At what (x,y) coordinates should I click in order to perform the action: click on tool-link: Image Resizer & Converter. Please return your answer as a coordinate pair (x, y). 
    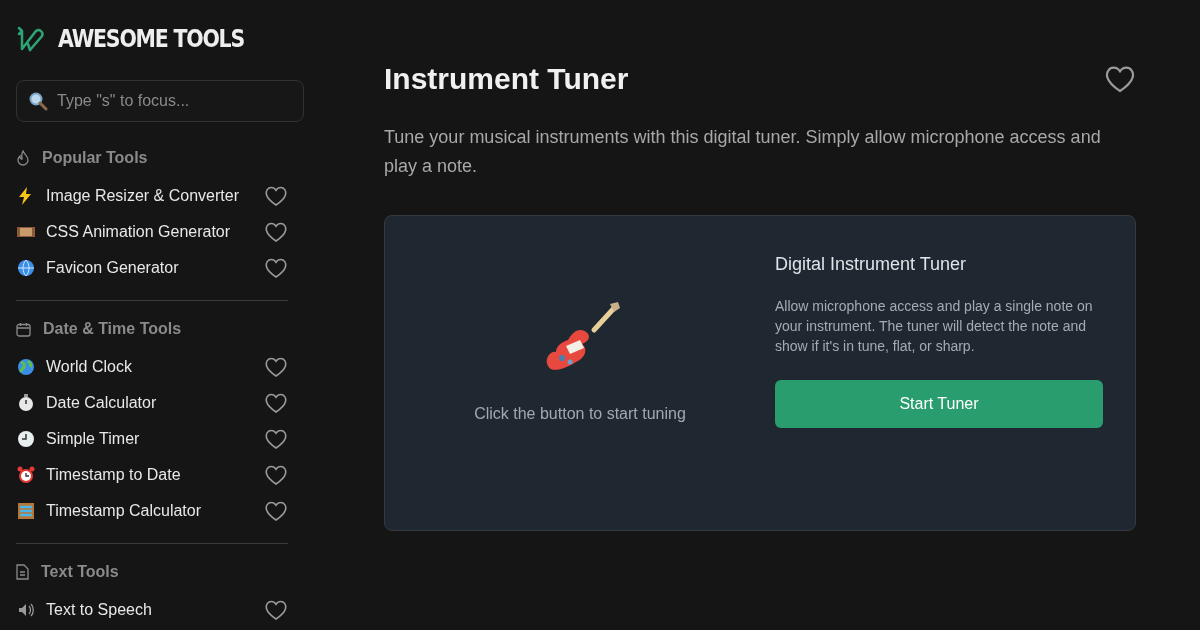
    Looking at the image, I should click on (155, 196).